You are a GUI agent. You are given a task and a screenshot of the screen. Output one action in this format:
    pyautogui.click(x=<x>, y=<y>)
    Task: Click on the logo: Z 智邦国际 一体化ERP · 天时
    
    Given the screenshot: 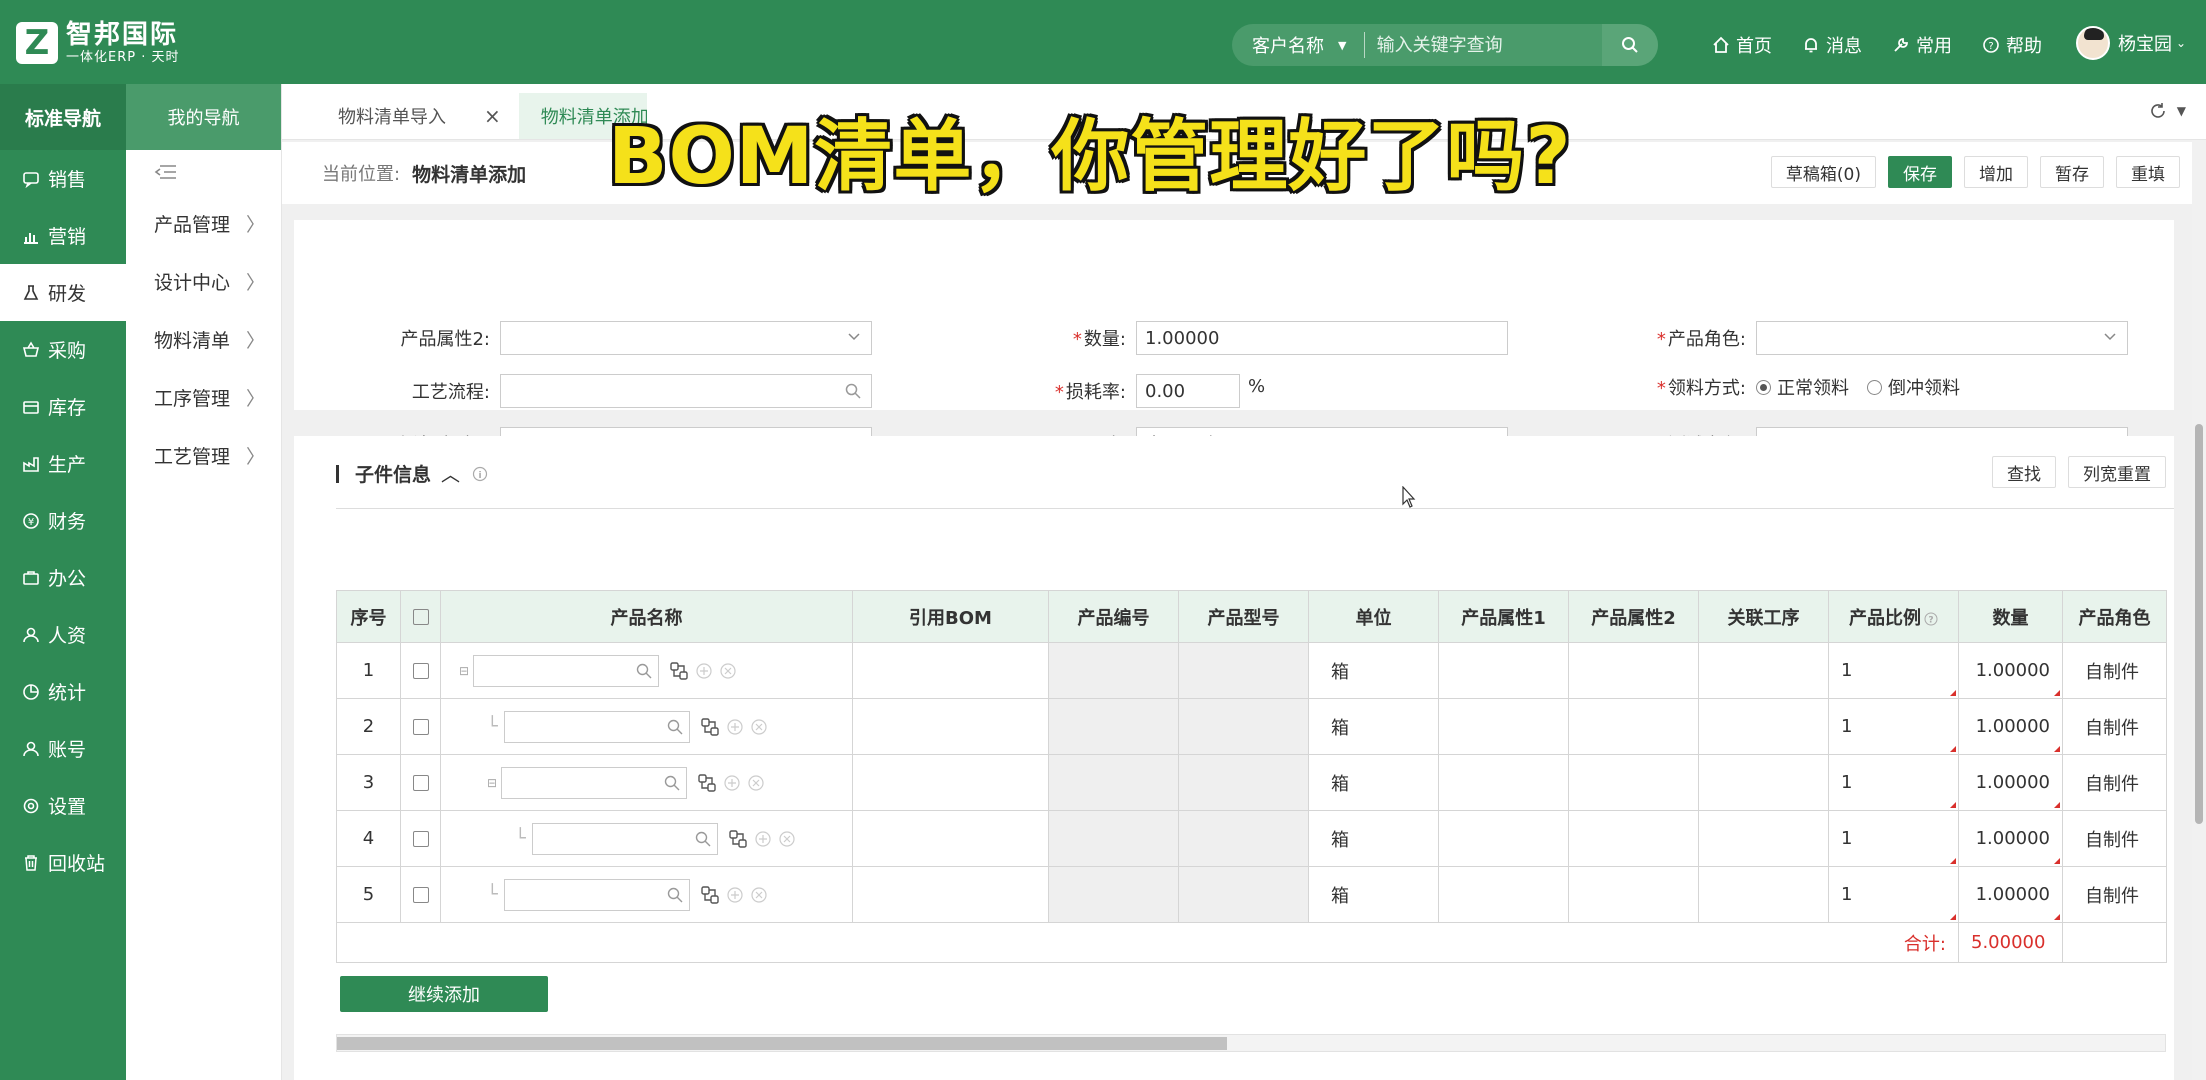 What is the action you would take?
    pyautogui.click(x=97, y=43)
    